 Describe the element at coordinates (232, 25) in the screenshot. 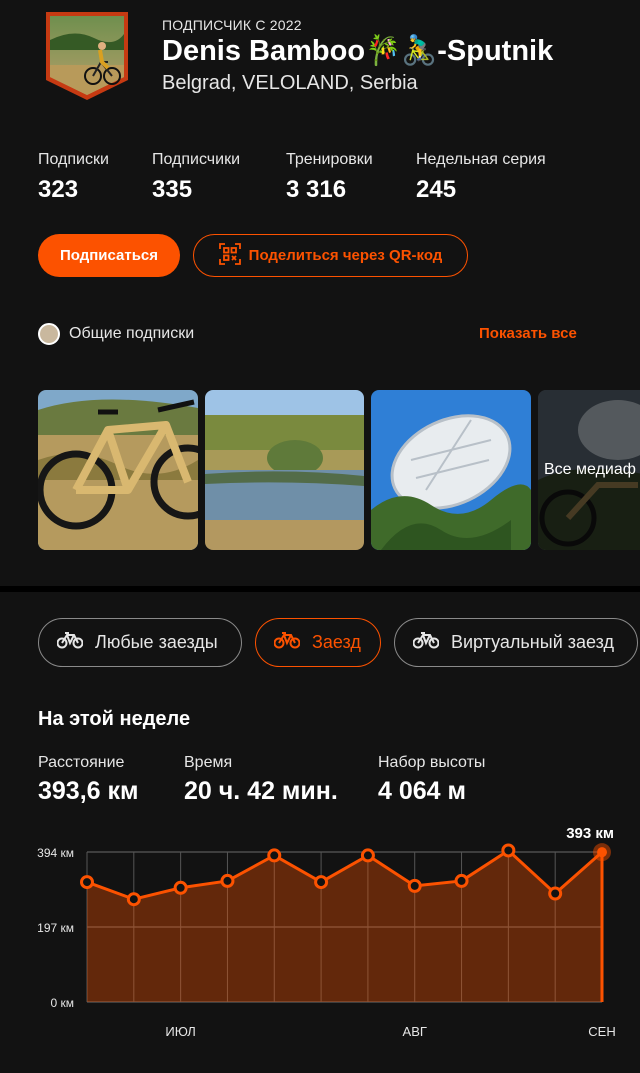

I see `subscriber-since: ПОДПИСЧИК С 2022` at that location.